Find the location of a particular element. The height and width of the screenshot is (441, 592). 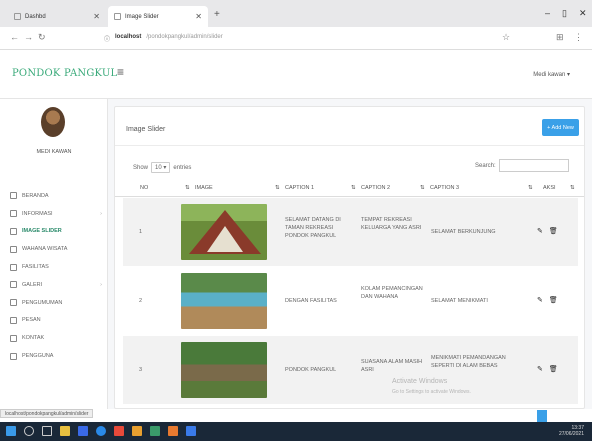

entries-label: entries is located at coordinates (182, 167).